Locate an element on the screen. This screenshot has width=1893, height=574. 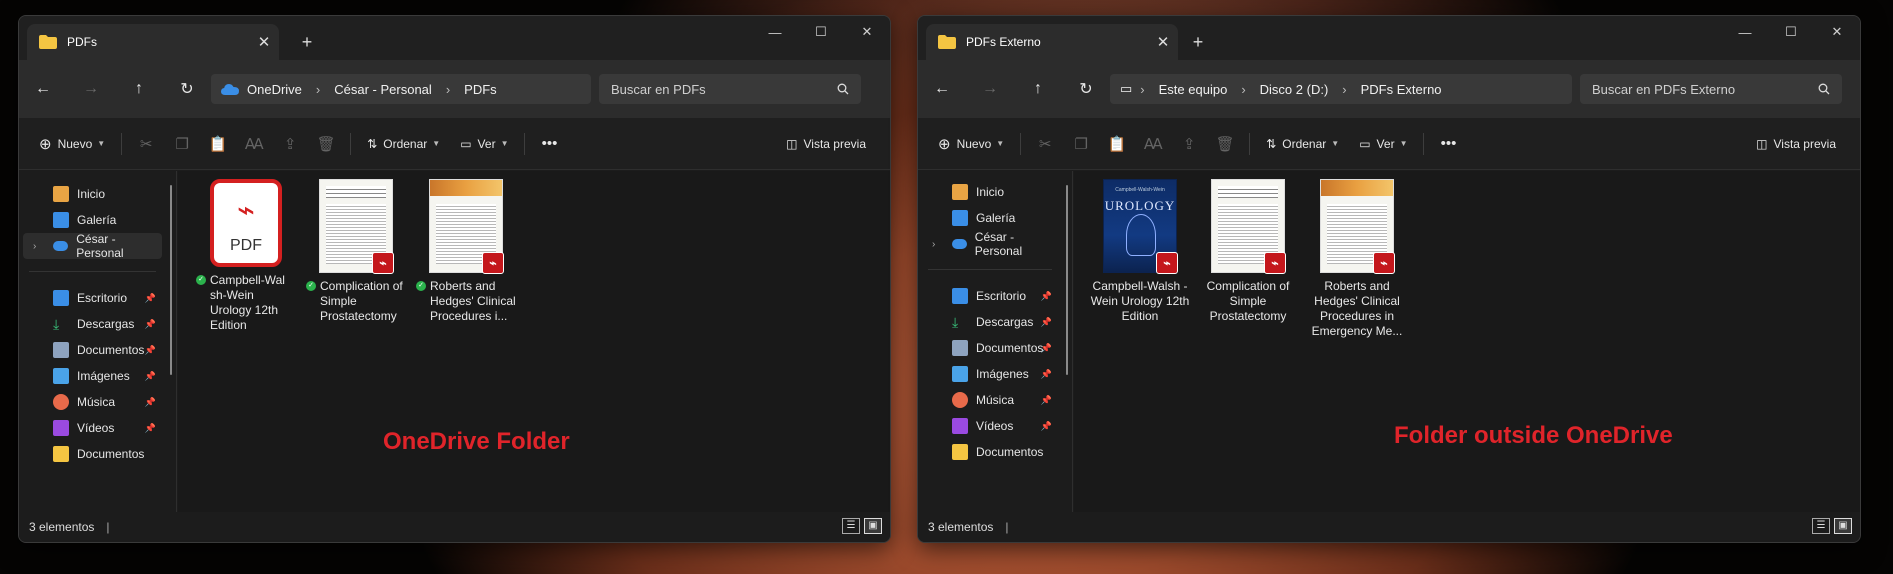
tab-pdfs-externo: PDFs Externo ✕ is located at coordinates (1052, 42).